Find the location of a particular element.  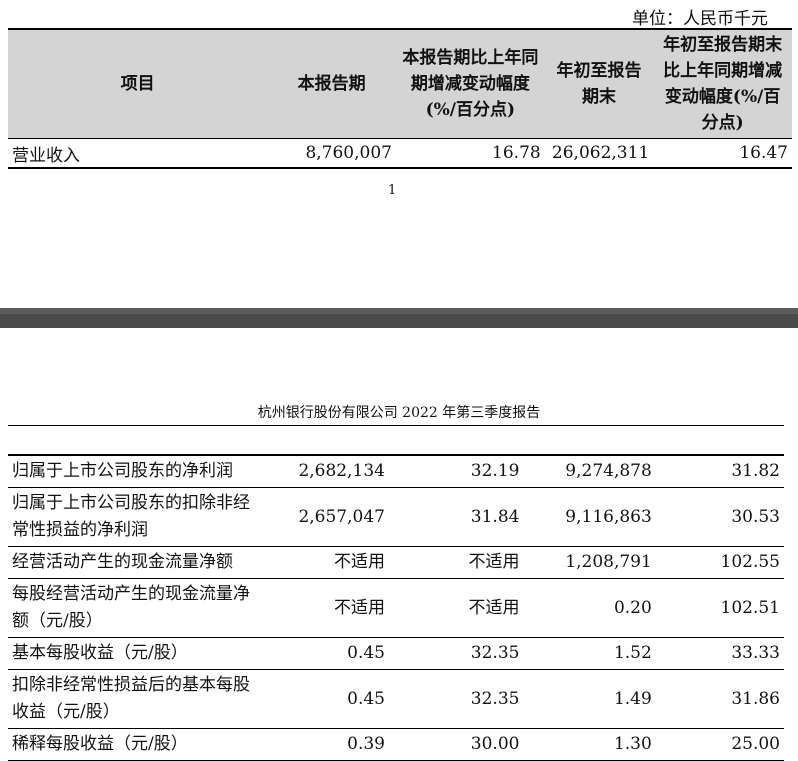

table-row: 基本每股收益（元/股） 0.45 32.35 1.52 33.33 is located at coordinates (396, 653).